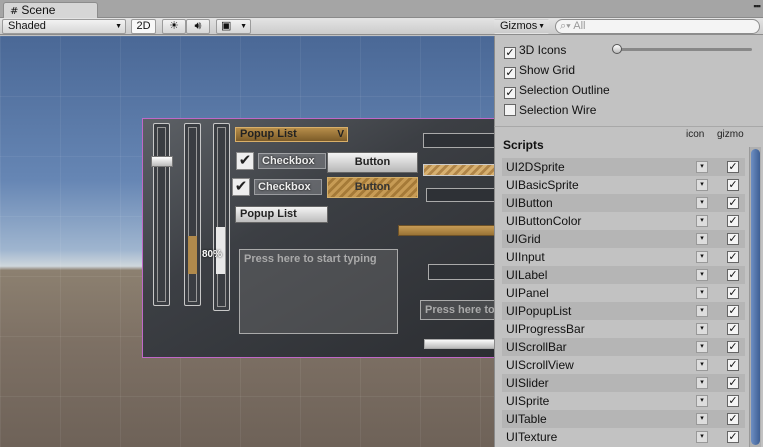 The width and height of the screenshot is (763, 447). Describe the element at coordinates (64, 26) in the screenshot. I see `shading-dropdown: Shaded ▼` at that location.